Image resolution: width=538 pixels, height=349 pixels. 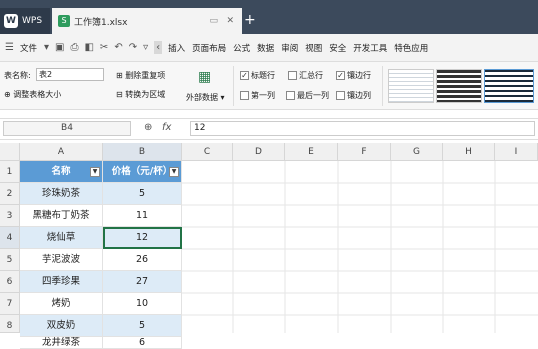 I want to click on row-header-1: 1, so click(x=10, y=172).